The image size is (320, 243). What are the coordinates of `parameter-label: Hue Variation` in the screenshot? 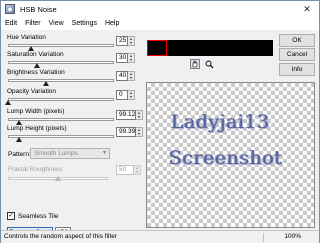 It's located at (26, 37).